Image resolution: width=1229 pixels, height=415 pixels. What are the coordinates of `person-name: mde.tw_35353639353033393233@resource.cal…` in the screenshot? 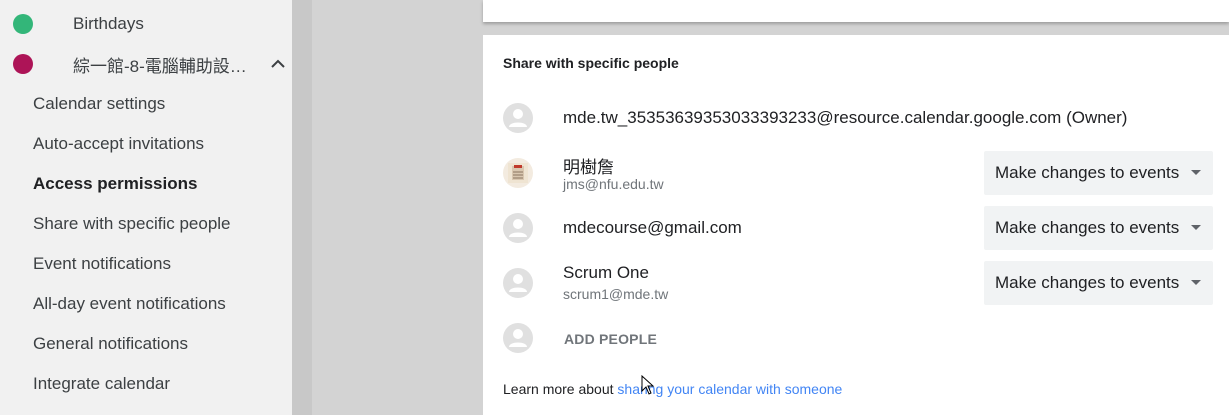 It's located at (845, 117).